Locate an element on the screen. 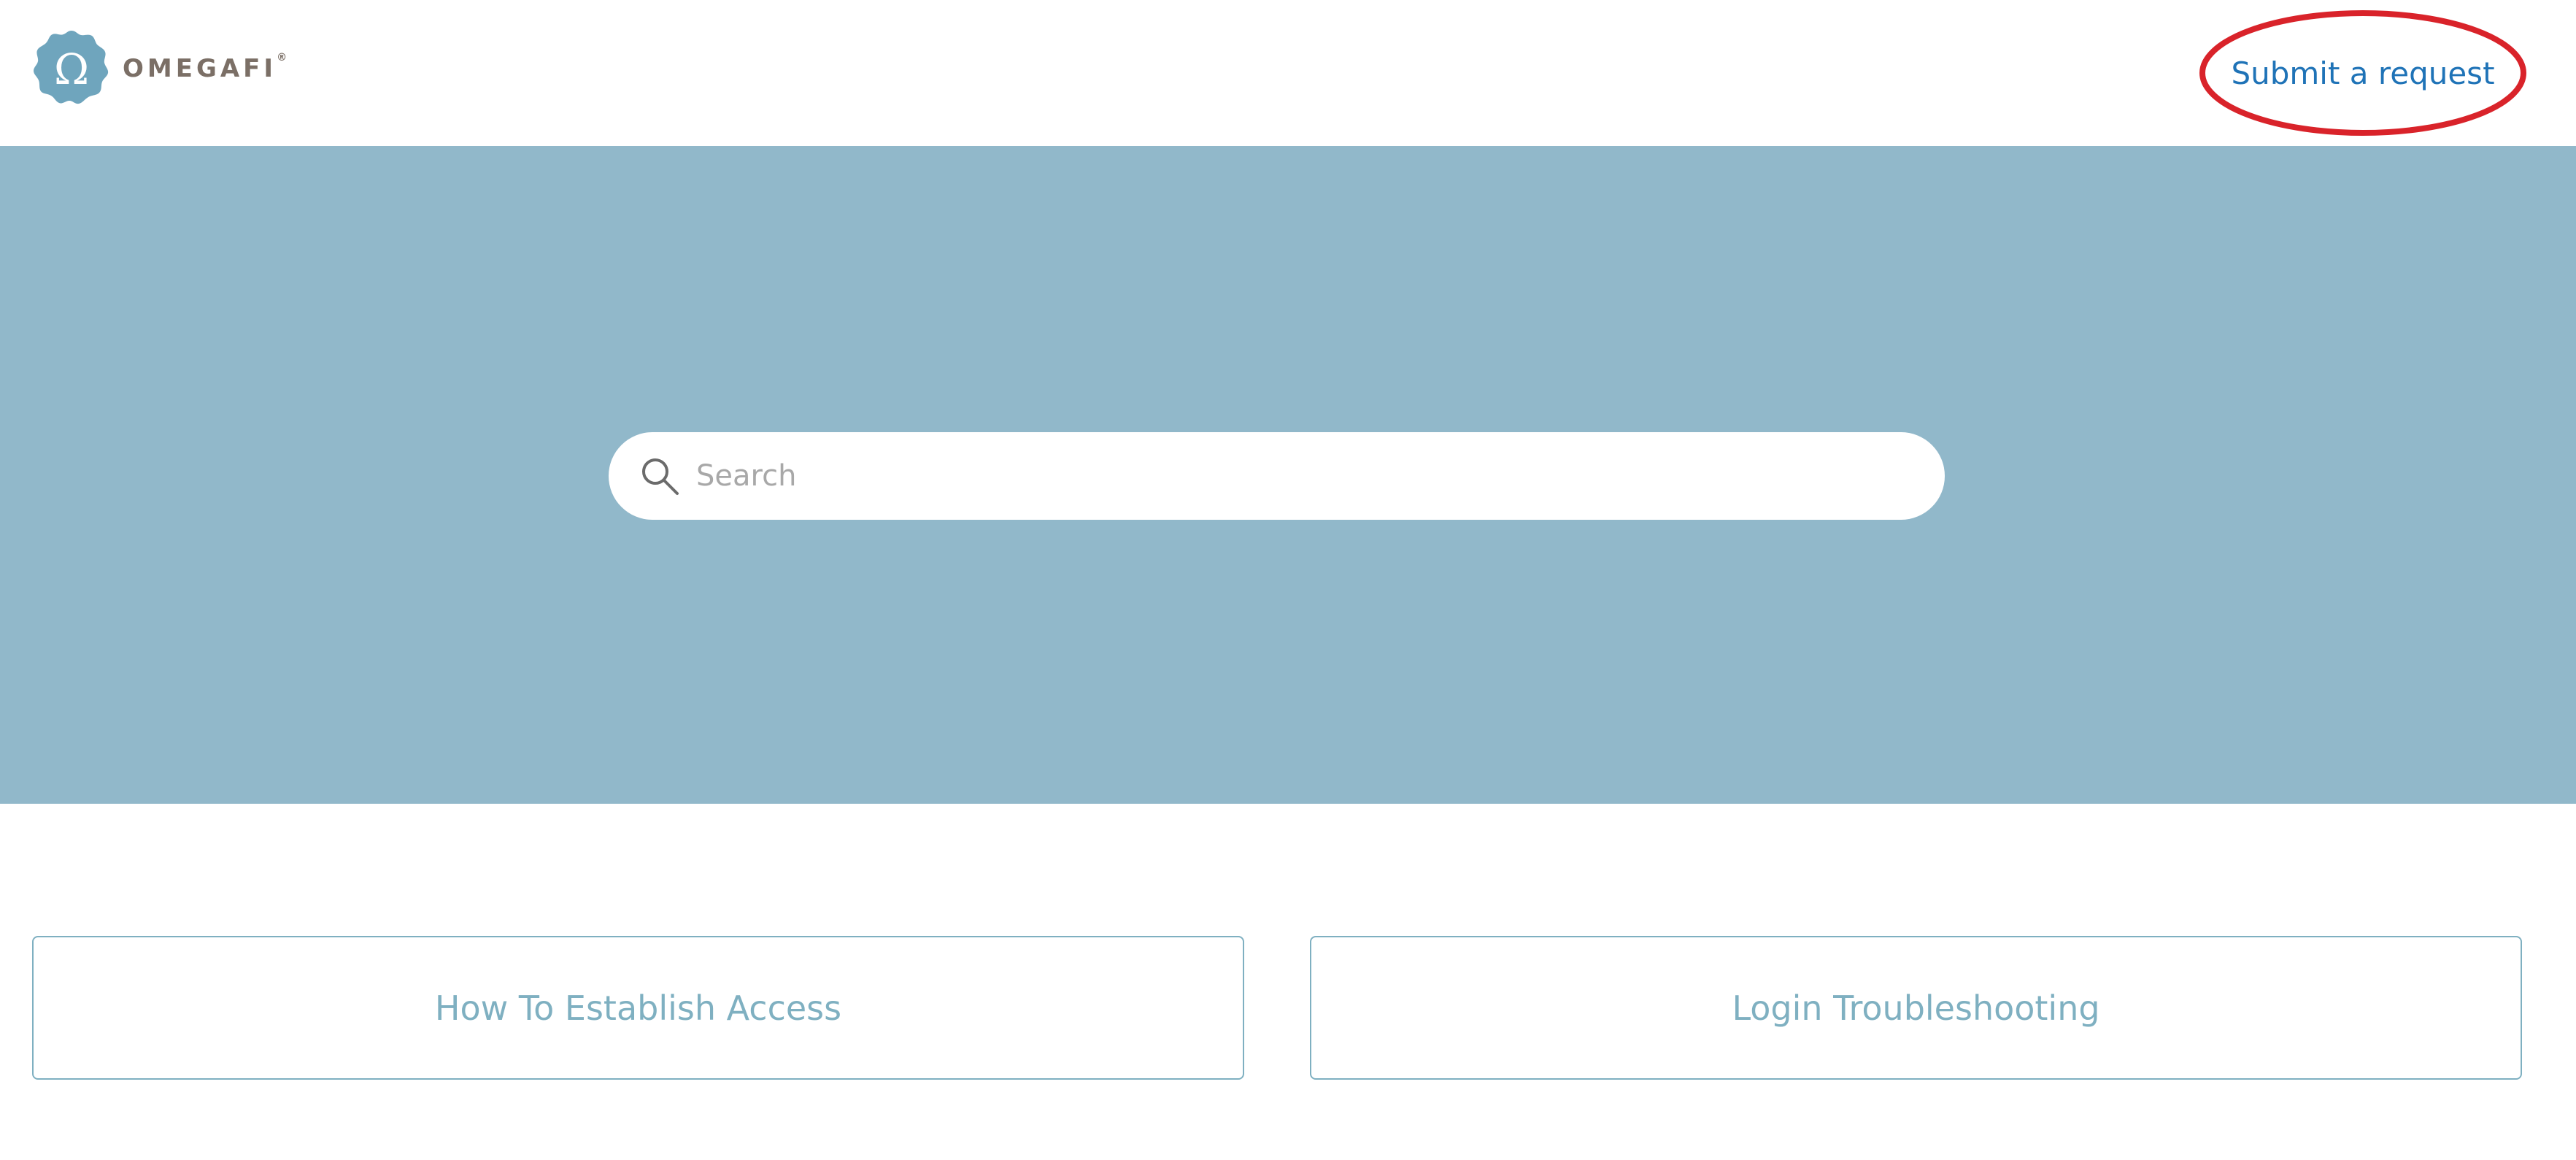  omegafi-logo: Ω OMEGAFI® is located at coordinates (159, 69).